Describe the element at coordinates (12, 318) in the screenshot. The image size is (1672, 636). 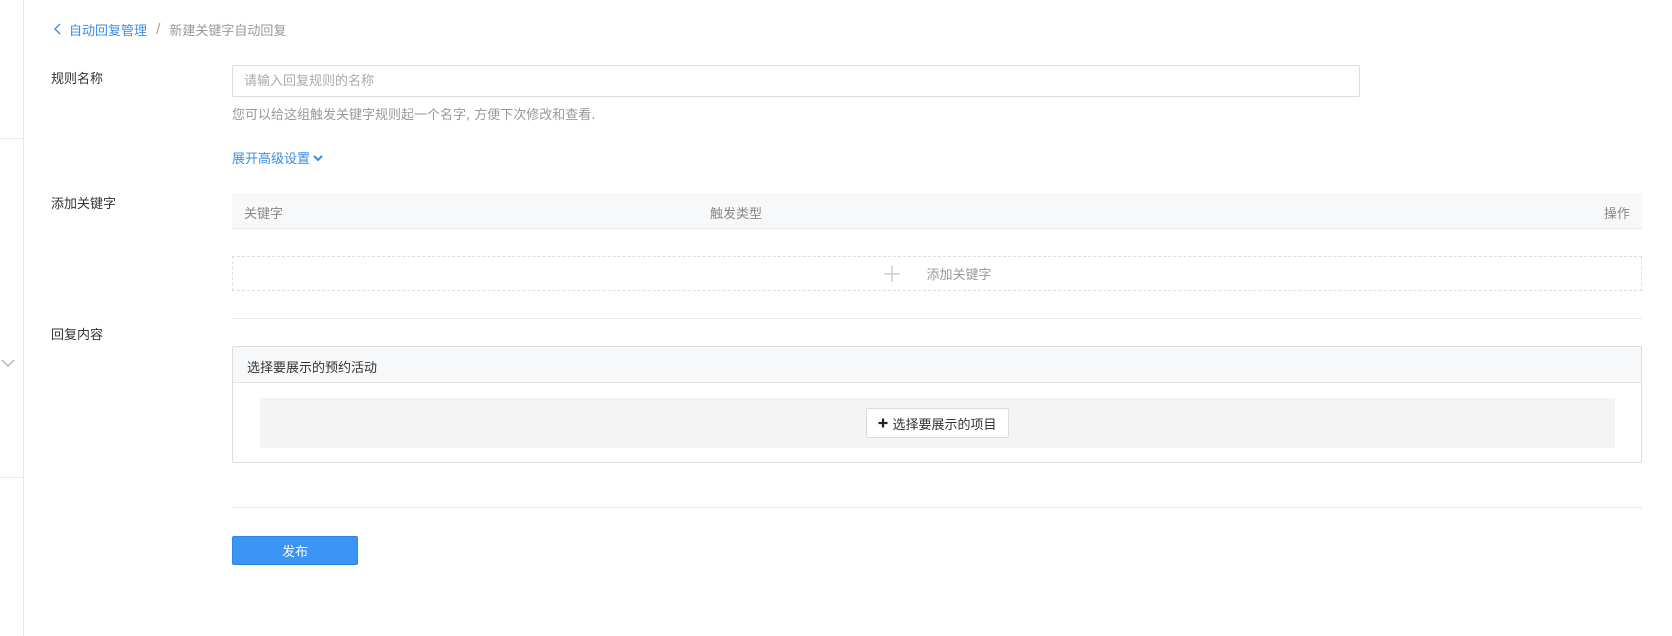
I see `sidebar-edge` at that location.